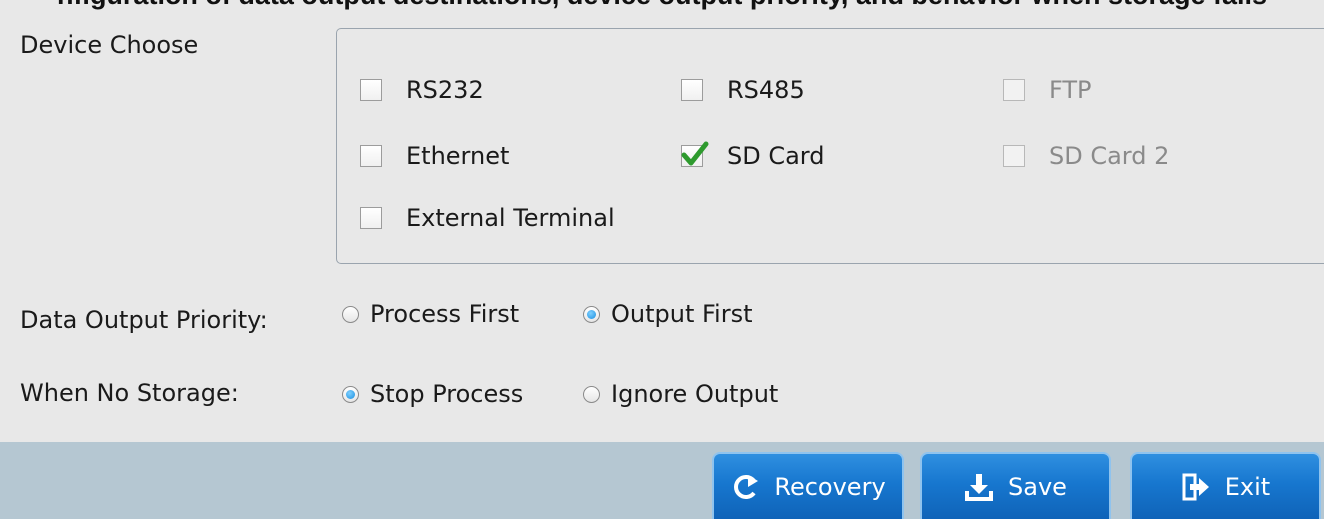 The image size is (1324, 519). Describe the element at coordinates (695, 394) in the screenshot. I see `radio-label: Ignore Output` at that location.